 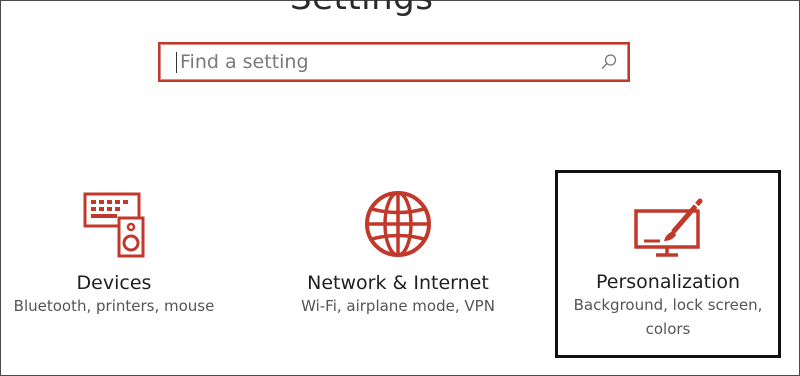 What do you see at coordinates (668, 329) in the screenshot?
I see `tile-description-line2: colors` at bounding box center [668, 329].